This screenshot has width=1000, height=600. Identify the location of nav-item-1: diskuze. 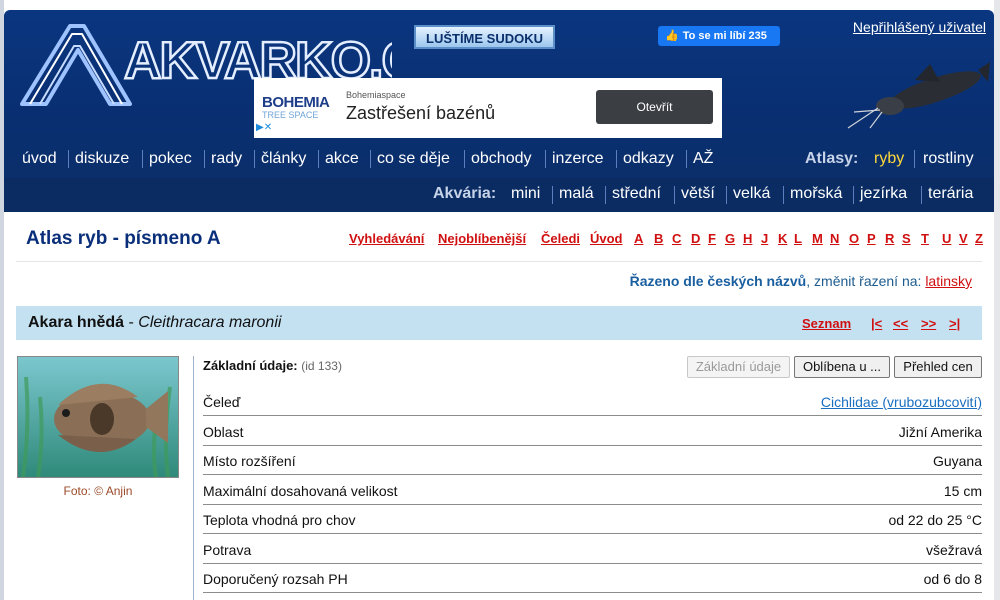
(102, 159).